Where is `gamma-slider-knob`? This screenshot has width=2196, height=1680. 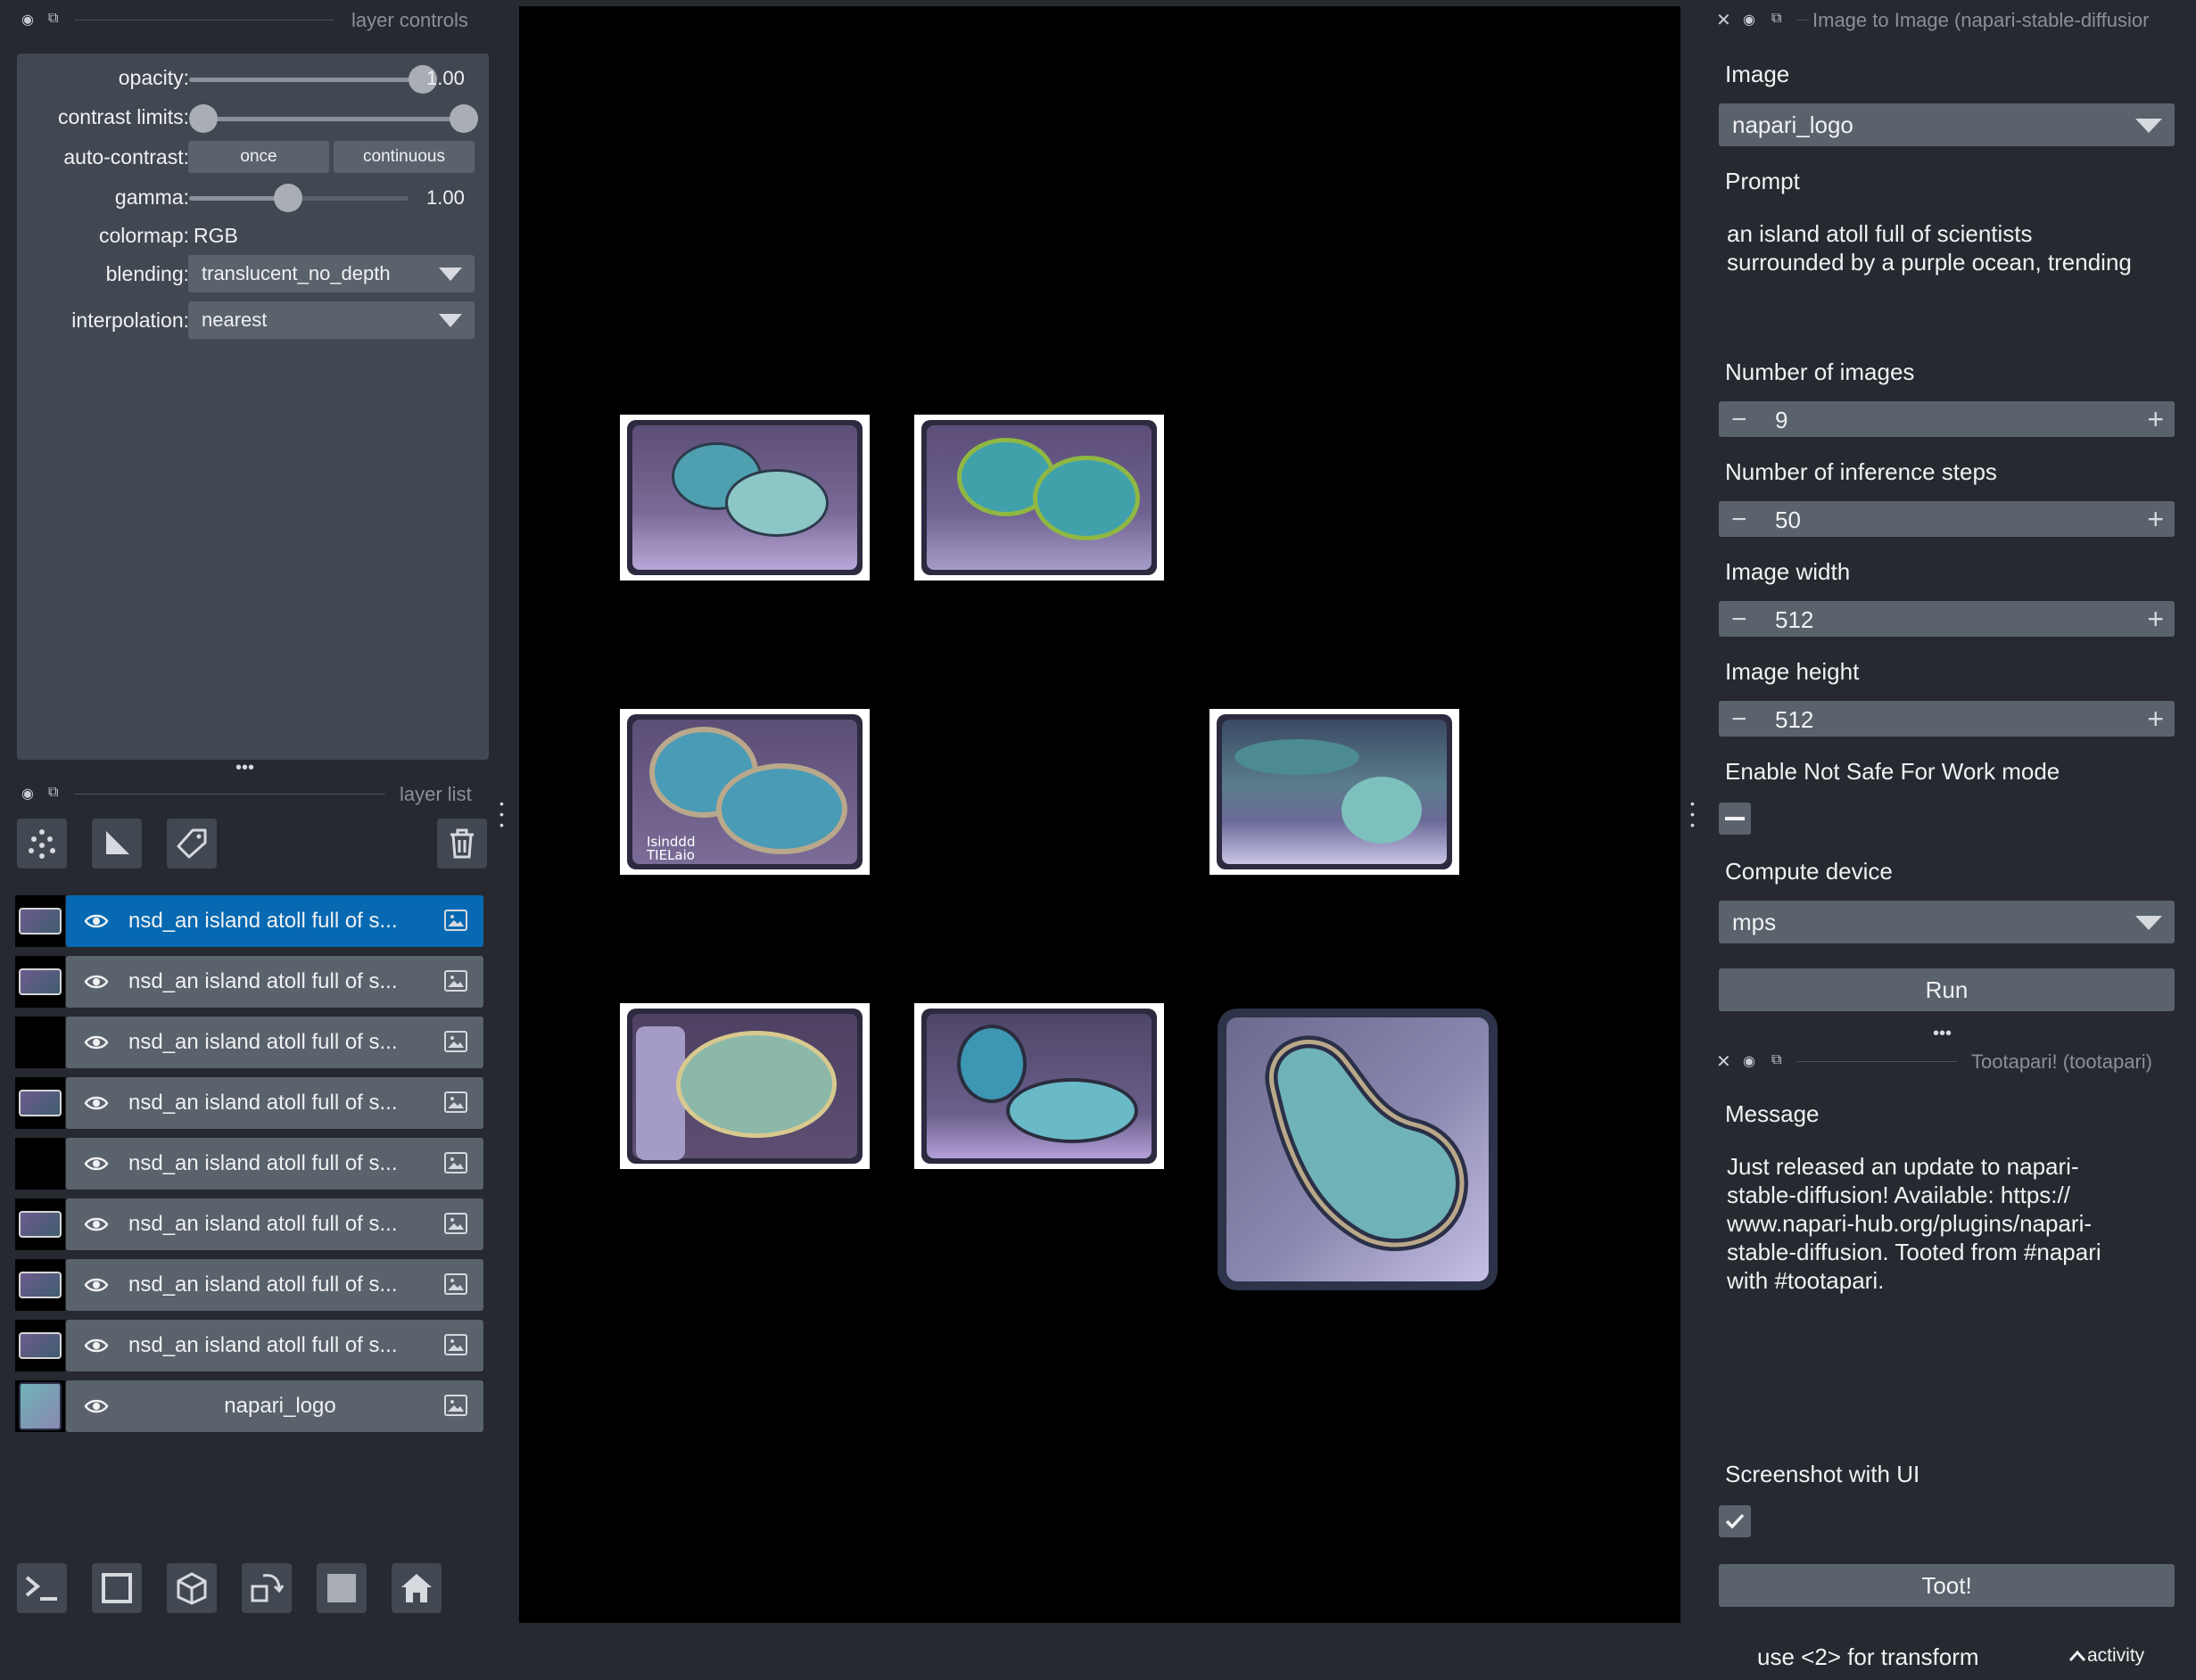 gamma-slider-knob is located at coordinates (288, 198).